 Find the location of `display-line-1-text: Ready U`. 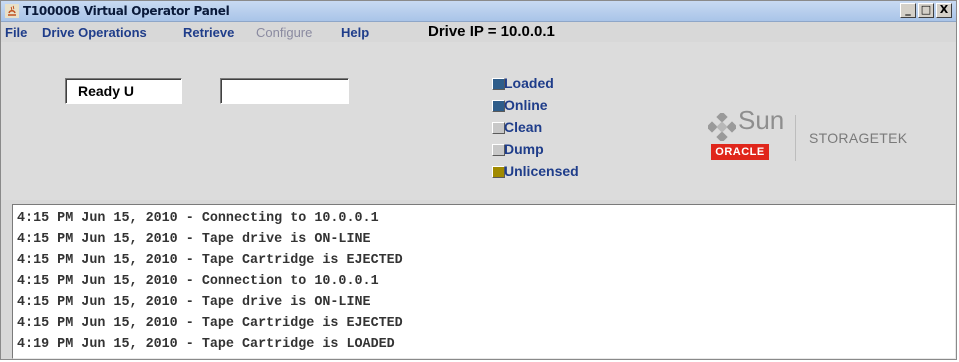

display-line-1-text: Ready U is located at coordinates (106, 91).